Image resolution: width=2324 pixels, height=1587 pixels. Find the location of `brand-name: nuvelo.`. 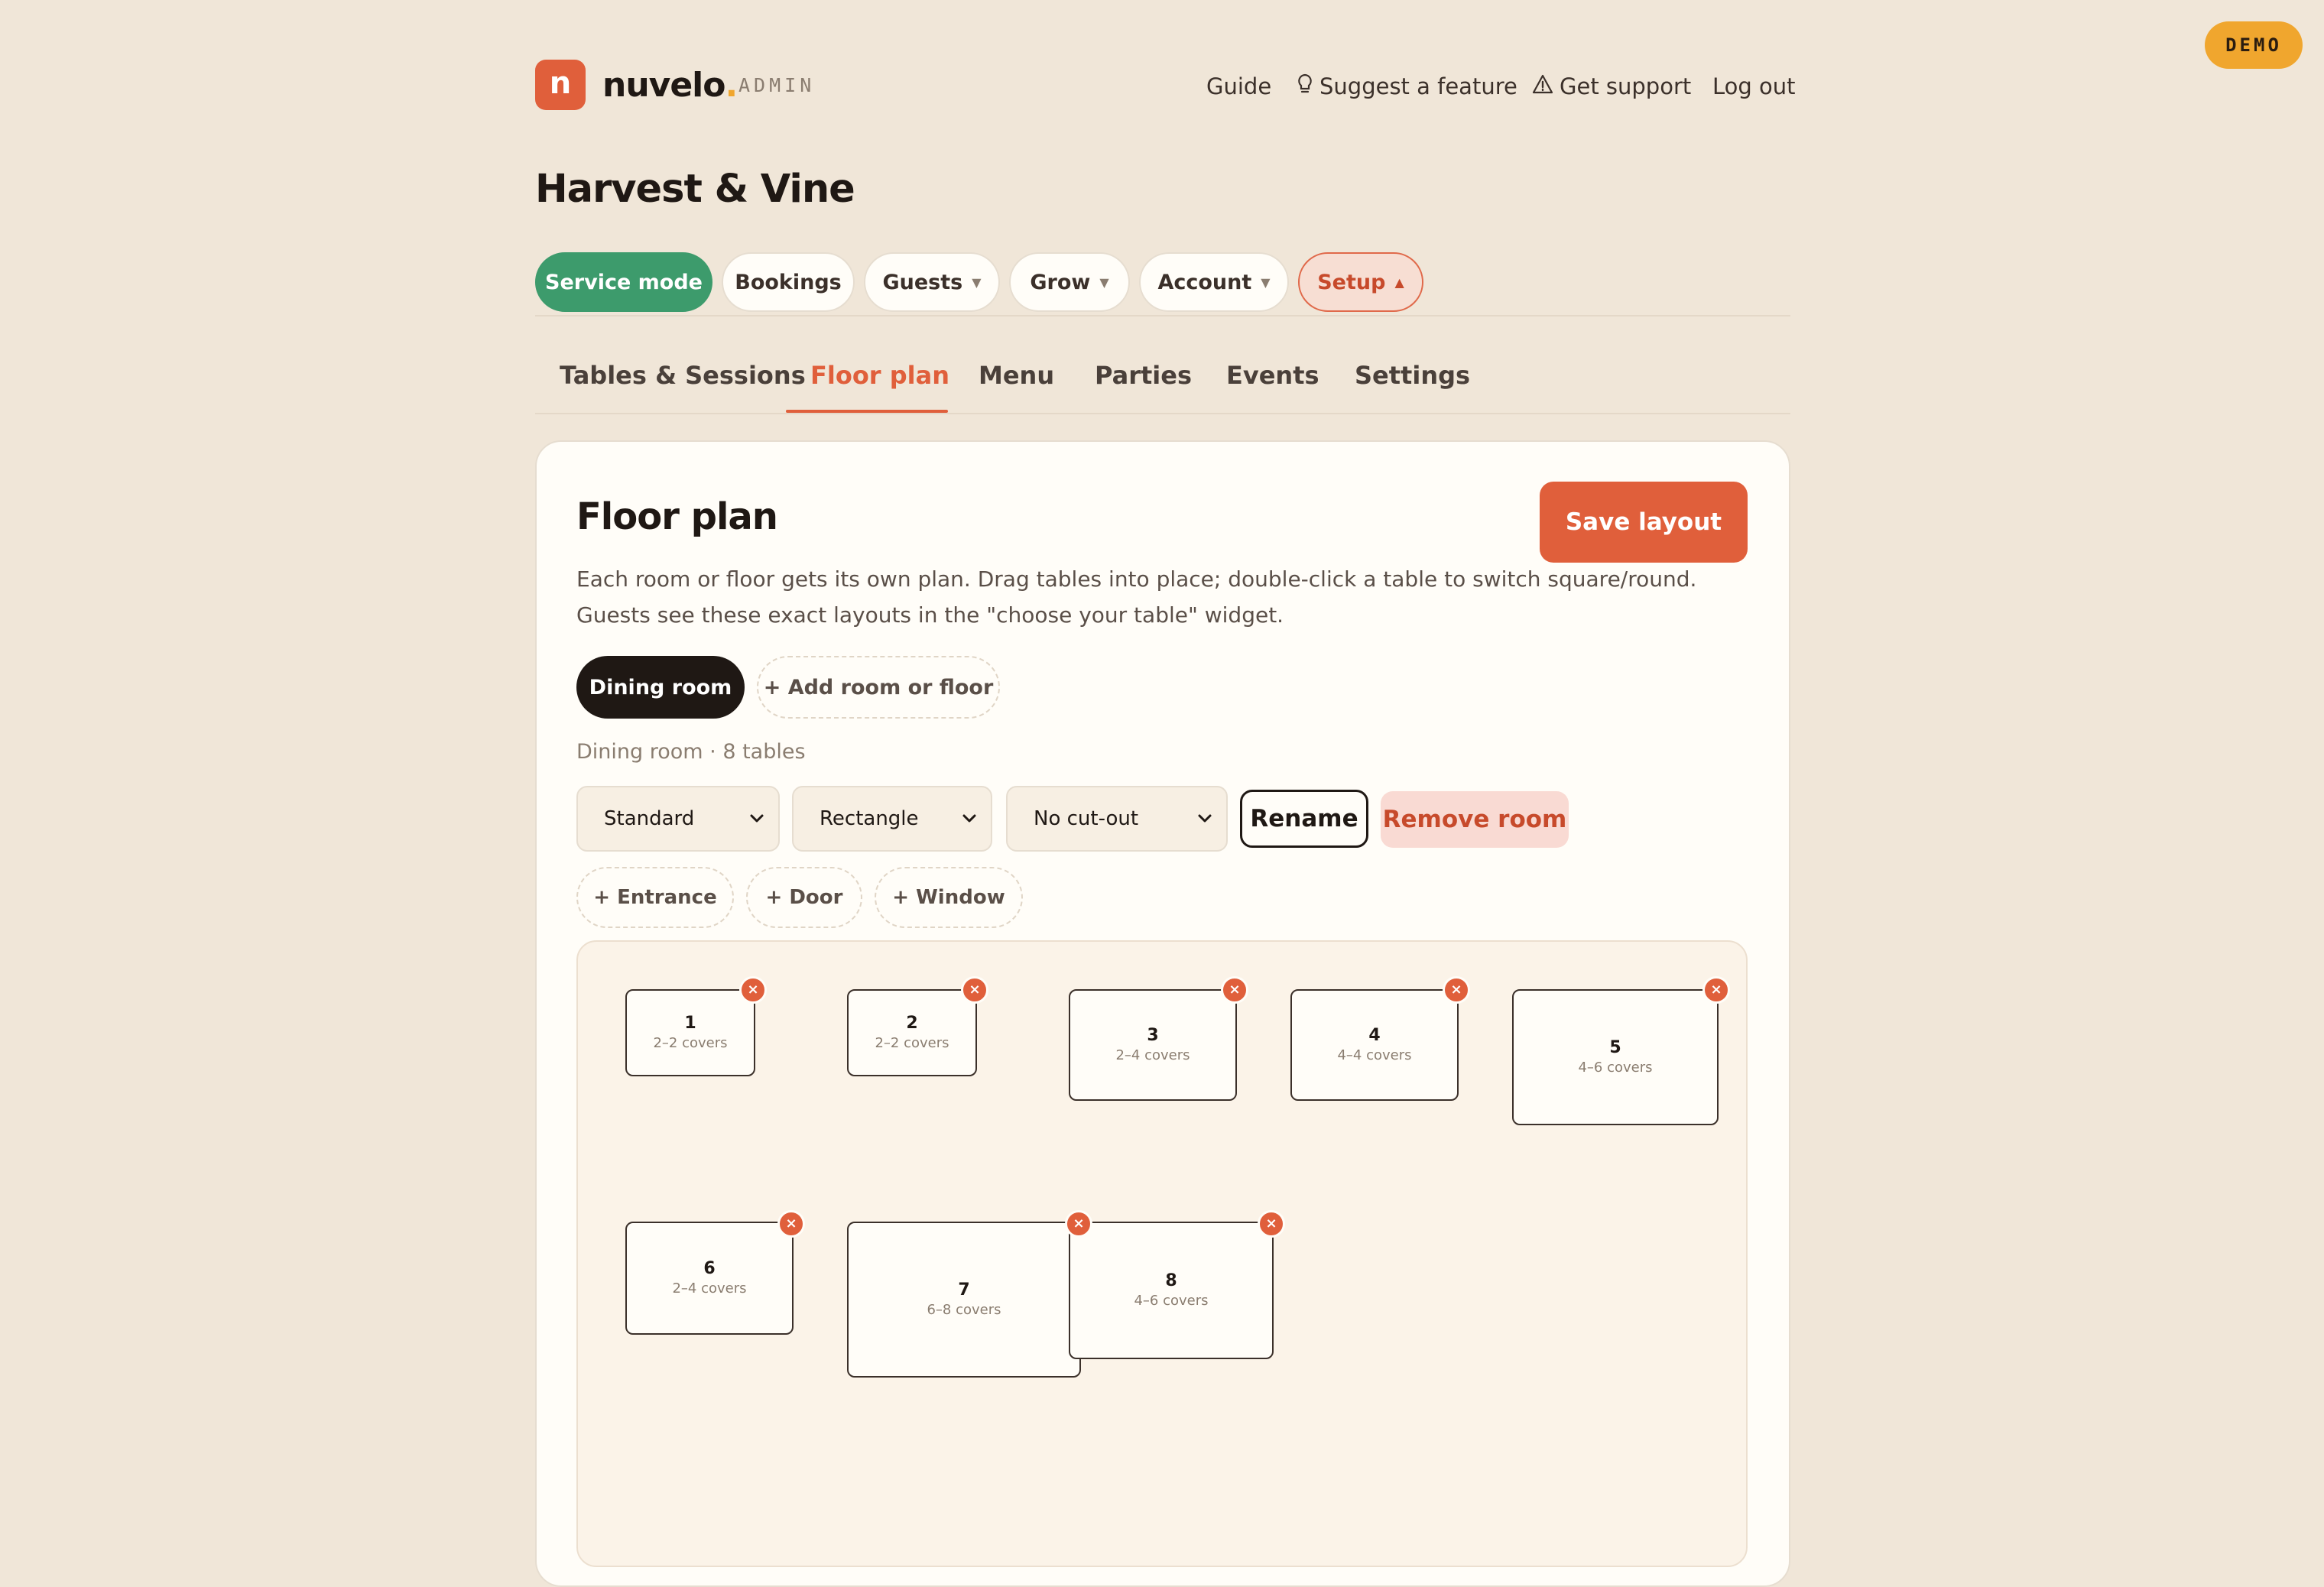

brand-name: nuvelo. is located at coordinates (670, 85).